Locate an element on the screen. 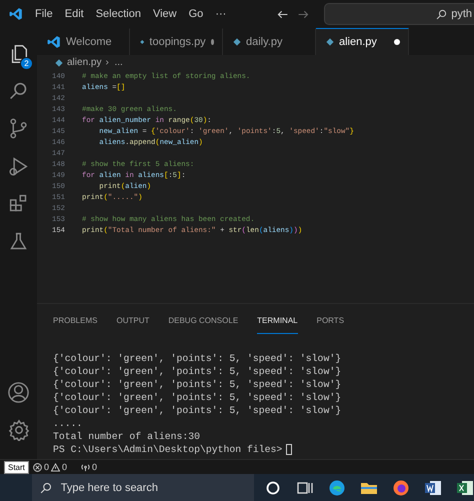 The image size is (474, 501). menu-item: View is located at coordinates (164, 14).